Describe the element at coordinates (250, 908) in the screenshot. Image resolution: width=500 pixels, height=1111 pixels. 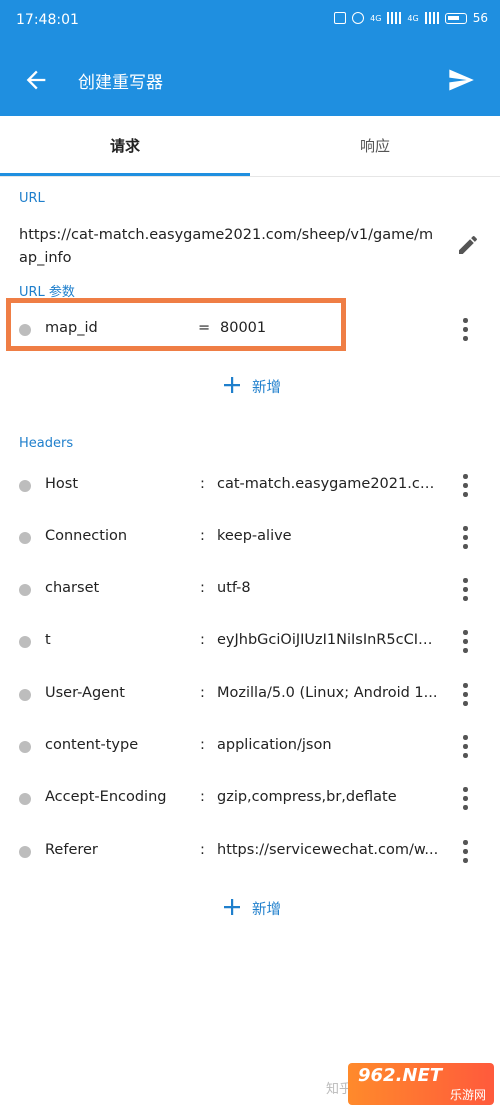
I see `add-header-button: 新增` at that location.